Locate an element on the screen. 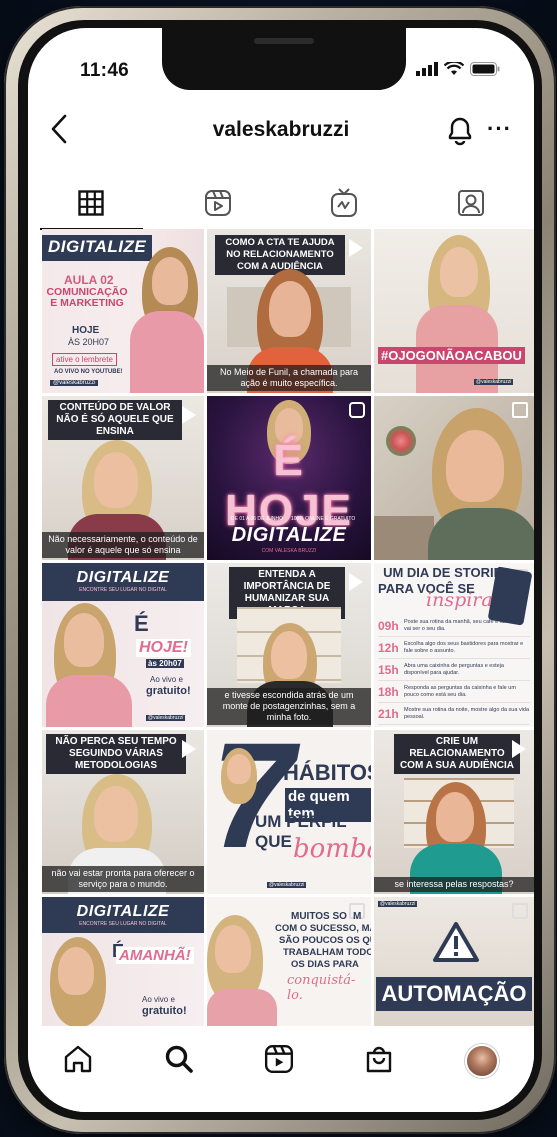  time-label: ÀS 20H07 is located at coordinates (89, 342).